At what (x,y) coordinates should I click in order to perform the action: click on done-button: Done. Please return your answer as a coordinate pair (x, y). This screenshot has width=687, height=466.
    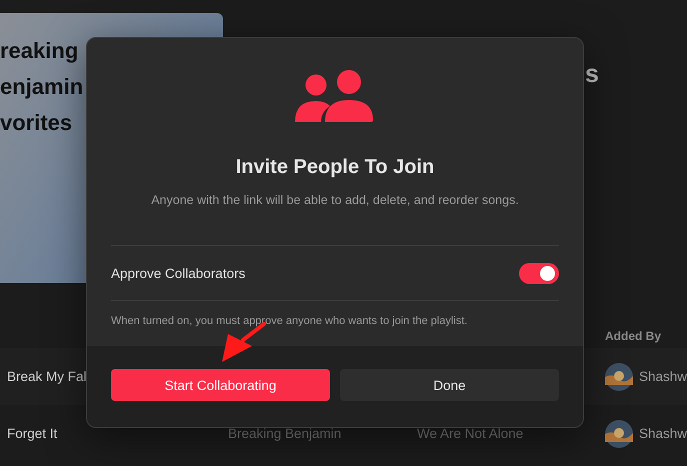
    Looking at the image, I should click on (449, 385).